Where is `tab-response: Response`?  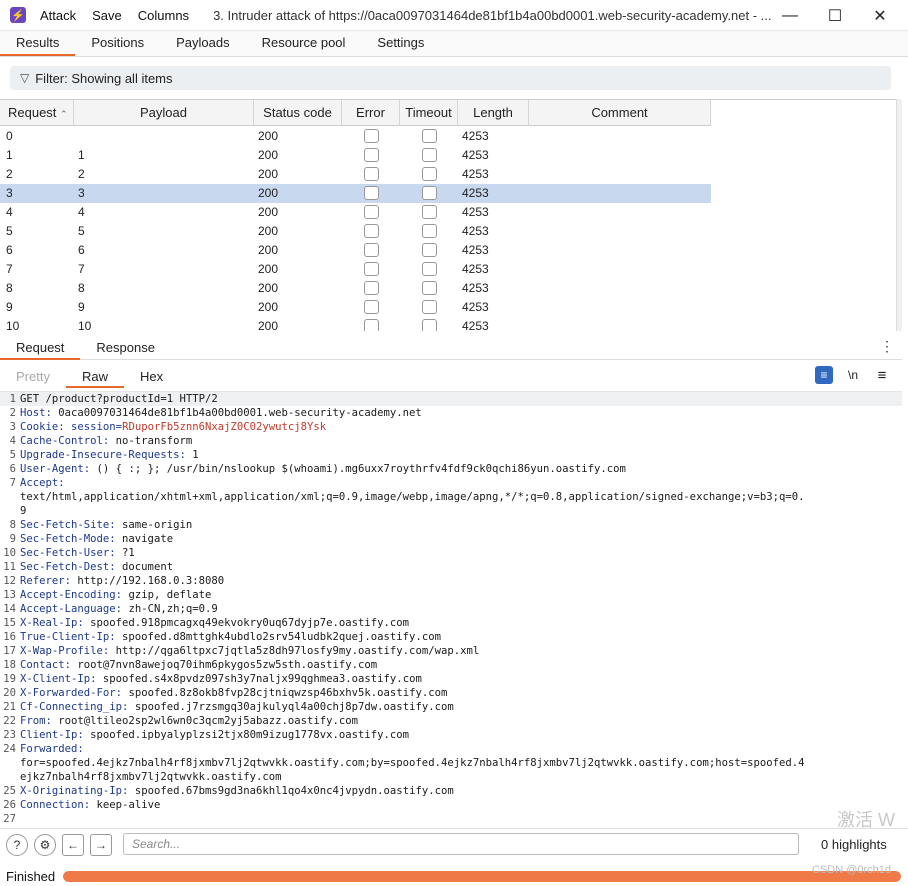
tab-response: Response is located at coordinates (125, 348).